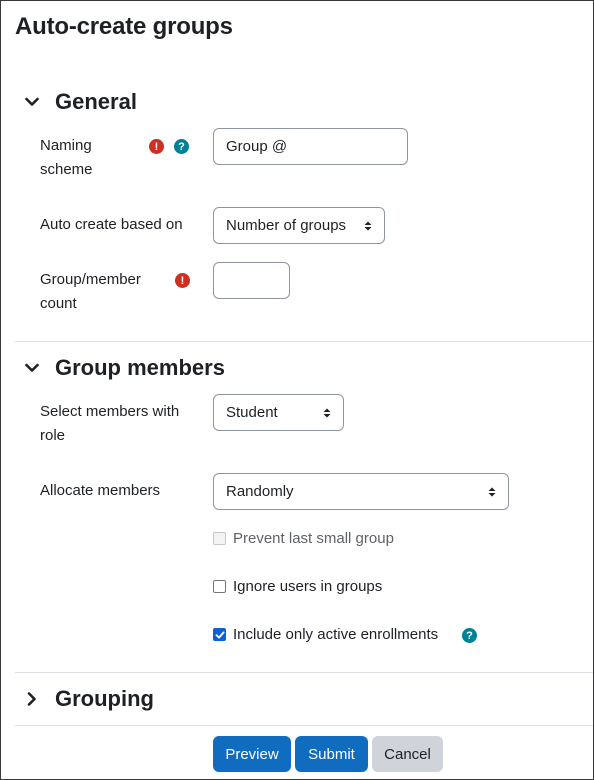  What do you see at coordinates (335, 634) in the screenshot?
I see `include-active-enrollments-label: Include only active enrollments` at bounding box center [335, 634].